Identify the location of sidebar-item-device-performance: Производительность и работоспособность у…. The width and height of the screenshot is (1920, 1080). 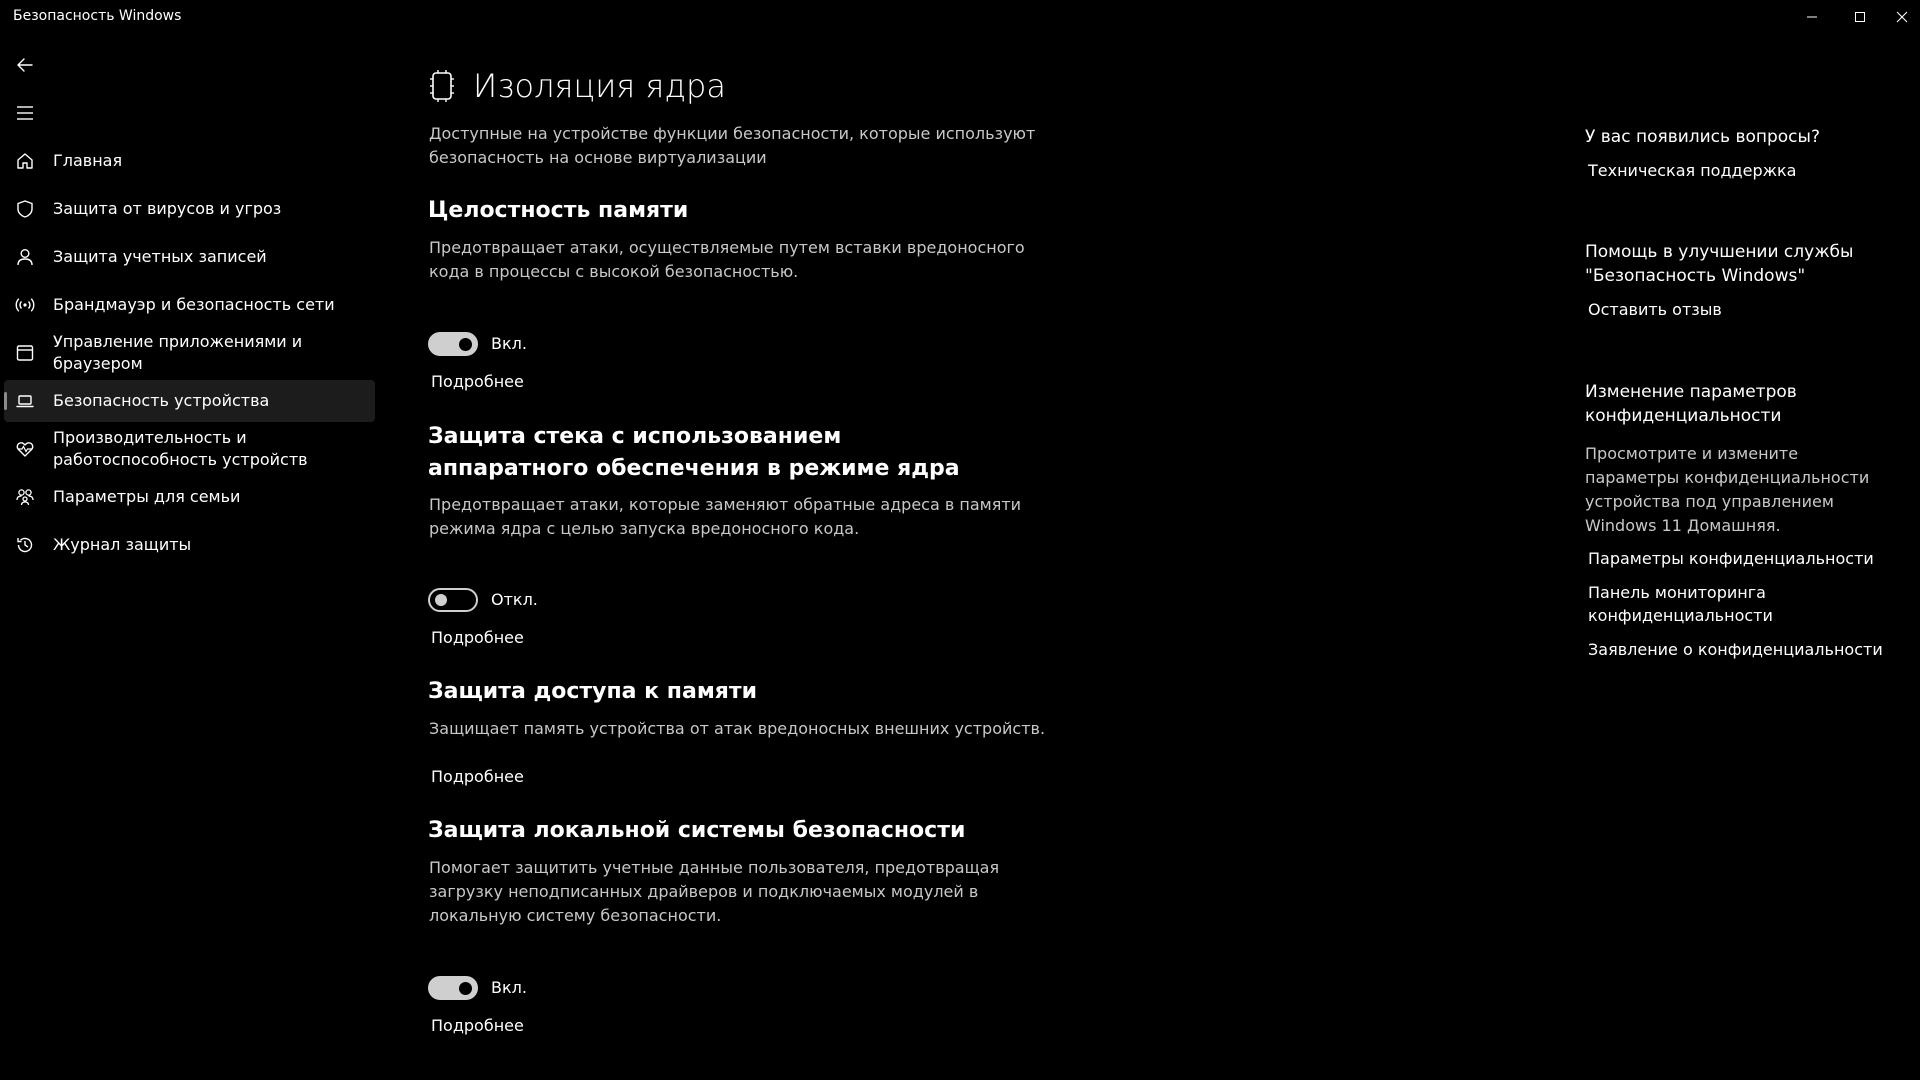
(189, 449).